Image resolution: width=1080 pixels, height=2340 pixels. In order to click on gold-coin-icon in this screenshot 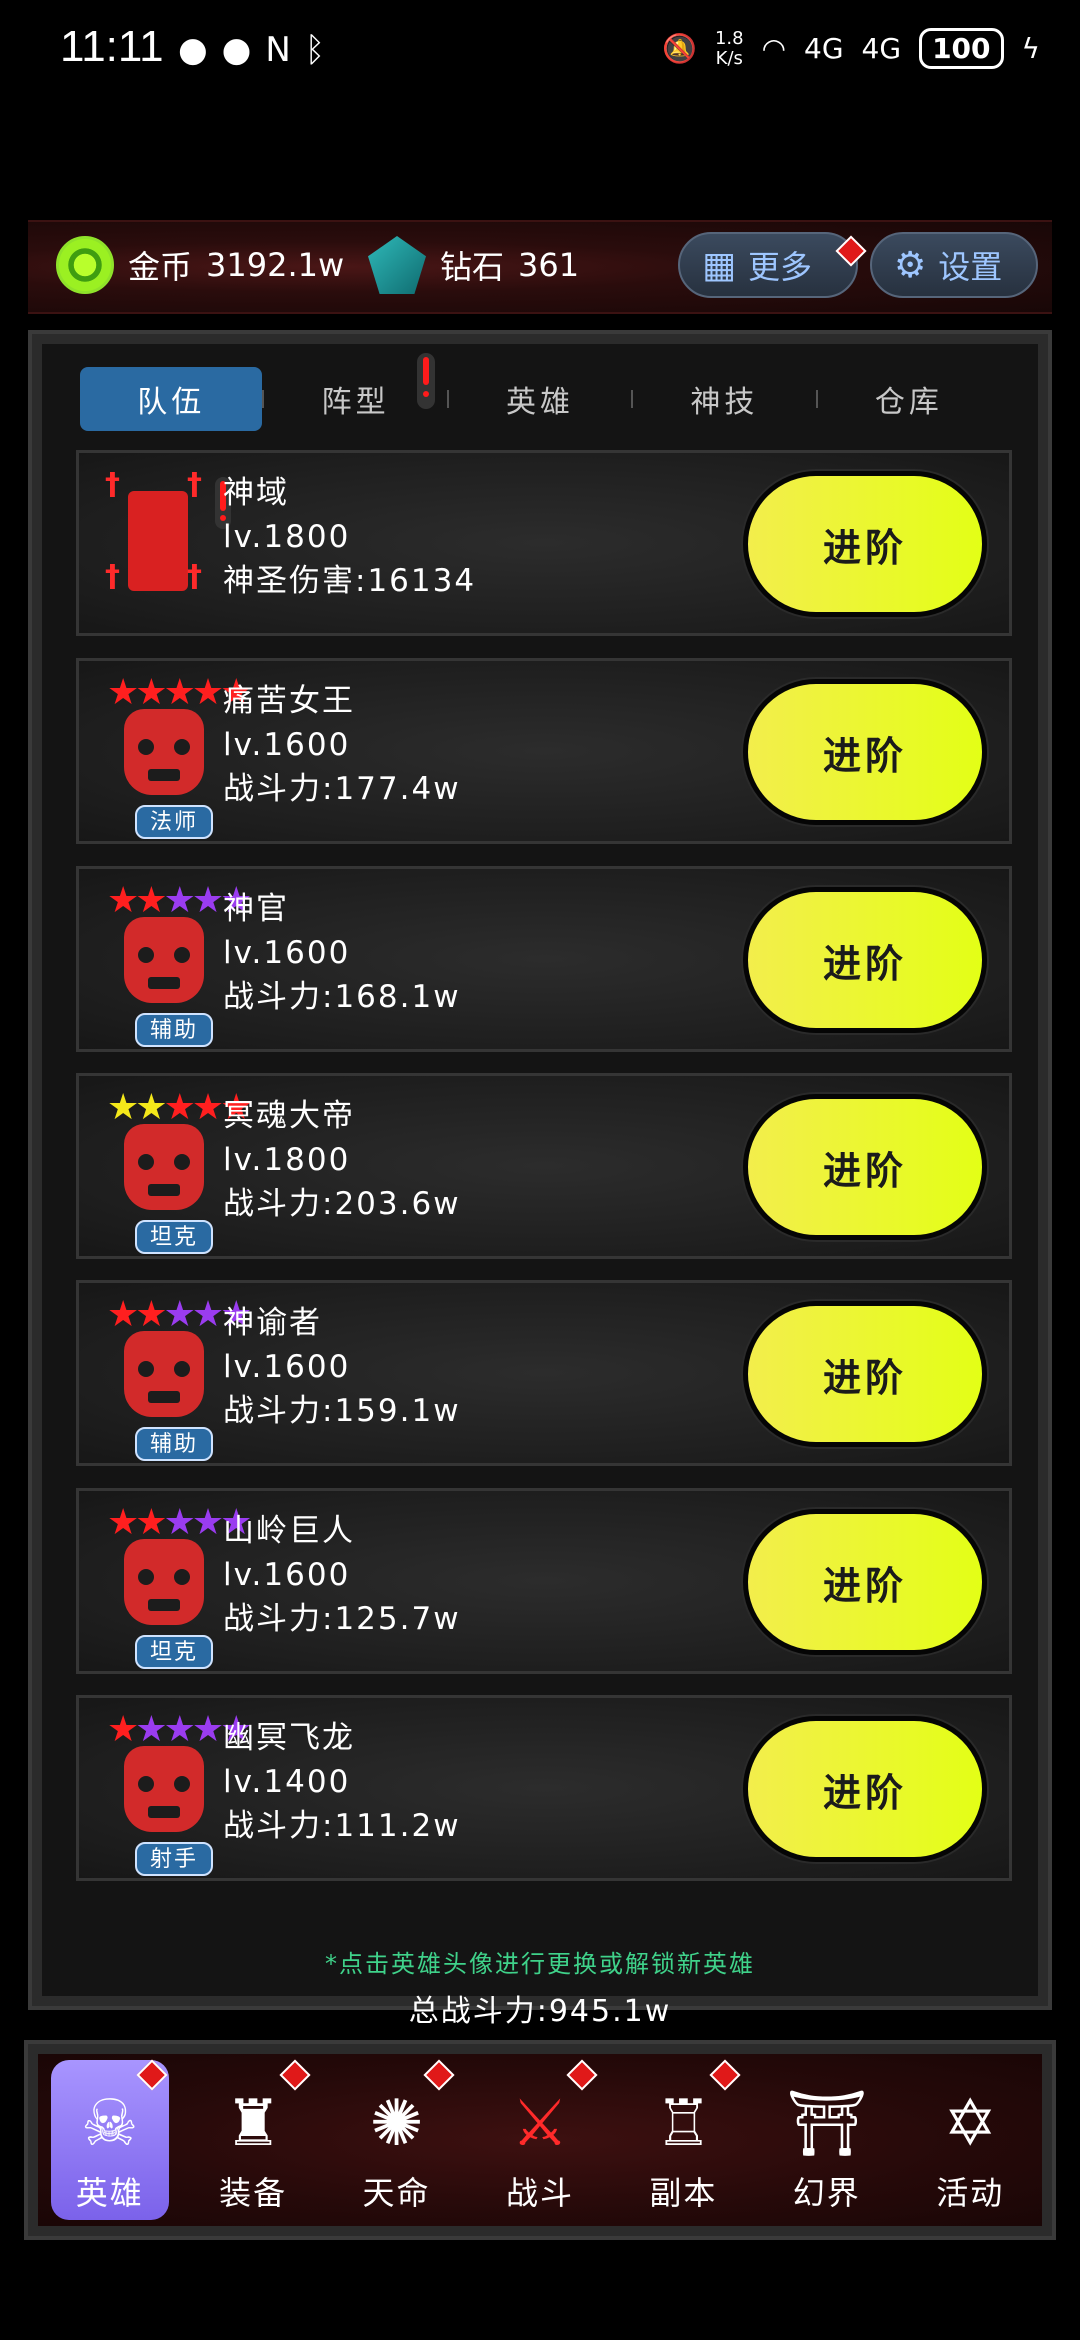, I will do `click(85, 265)`.